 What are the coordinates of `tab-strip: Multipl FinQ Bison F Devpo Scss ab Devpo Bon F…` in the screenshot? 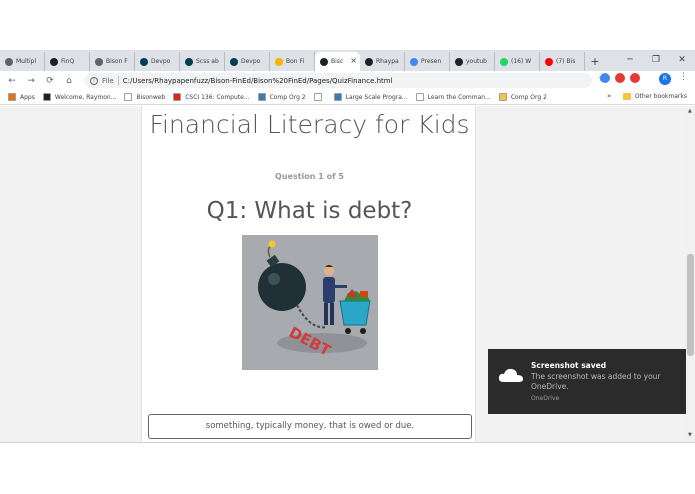 It's located at (347, 60).